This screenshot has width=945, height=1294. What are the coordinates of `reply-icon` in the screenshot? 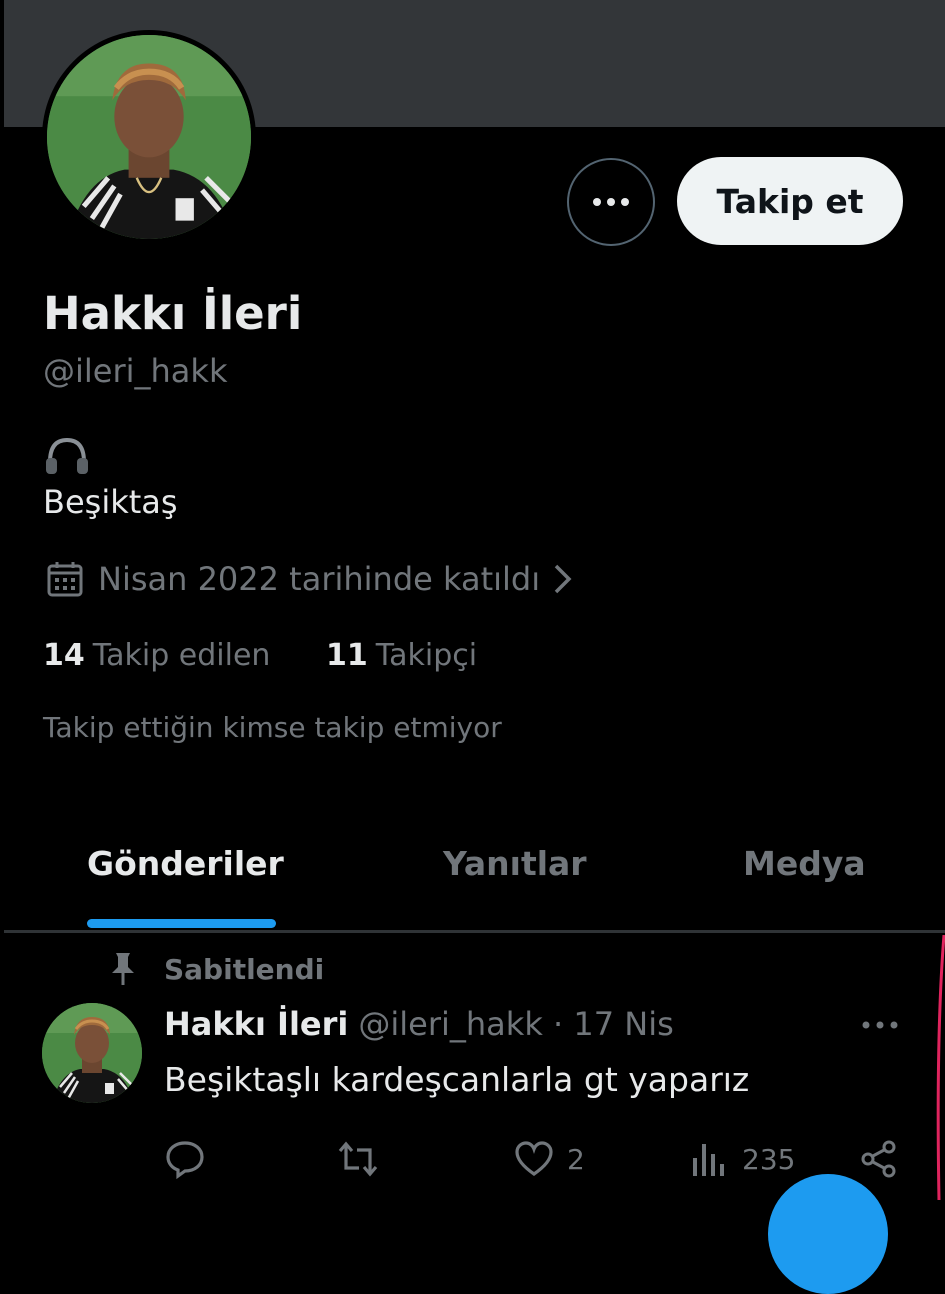 It's located at (185, 1160).